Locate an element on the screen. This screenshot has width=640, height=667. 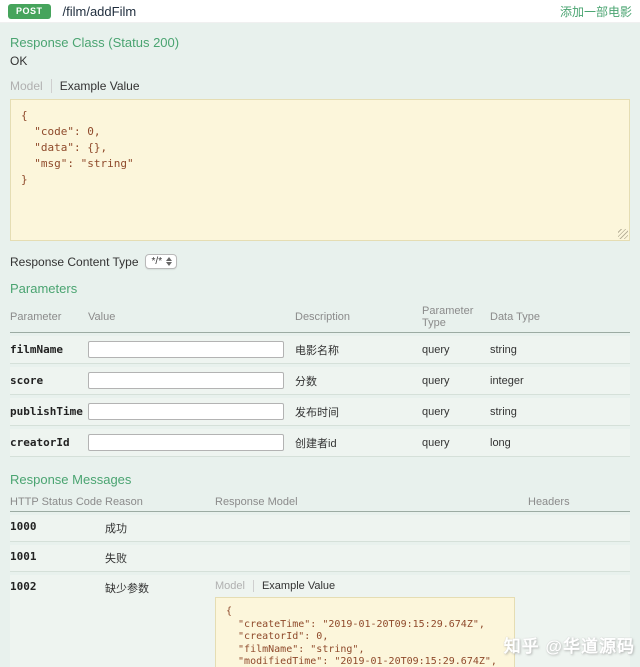
param-description: 创建者id is located at coordinates (358, 443).